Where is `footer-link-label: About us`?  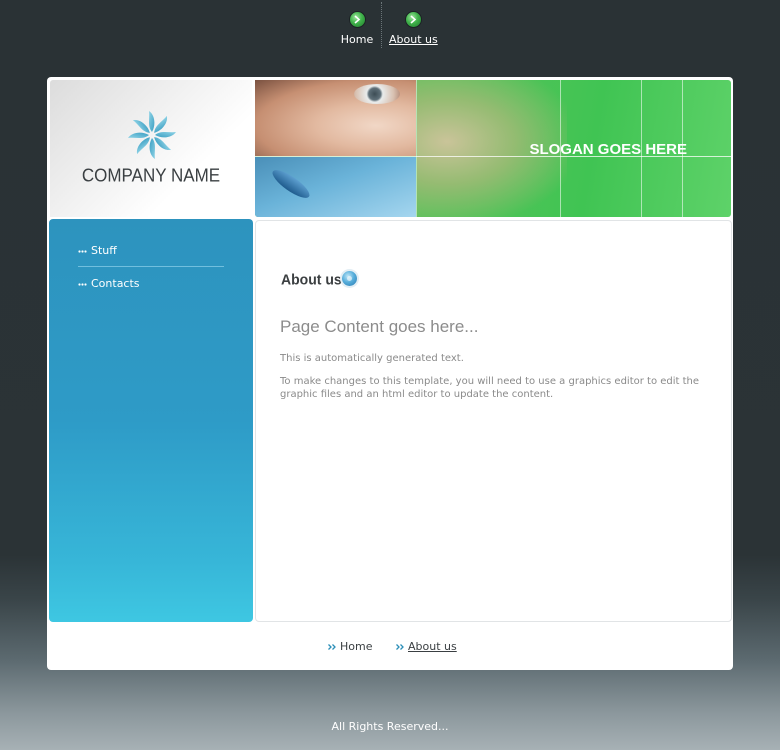
footer-link-label: About us is located at coordinates (432, 646).